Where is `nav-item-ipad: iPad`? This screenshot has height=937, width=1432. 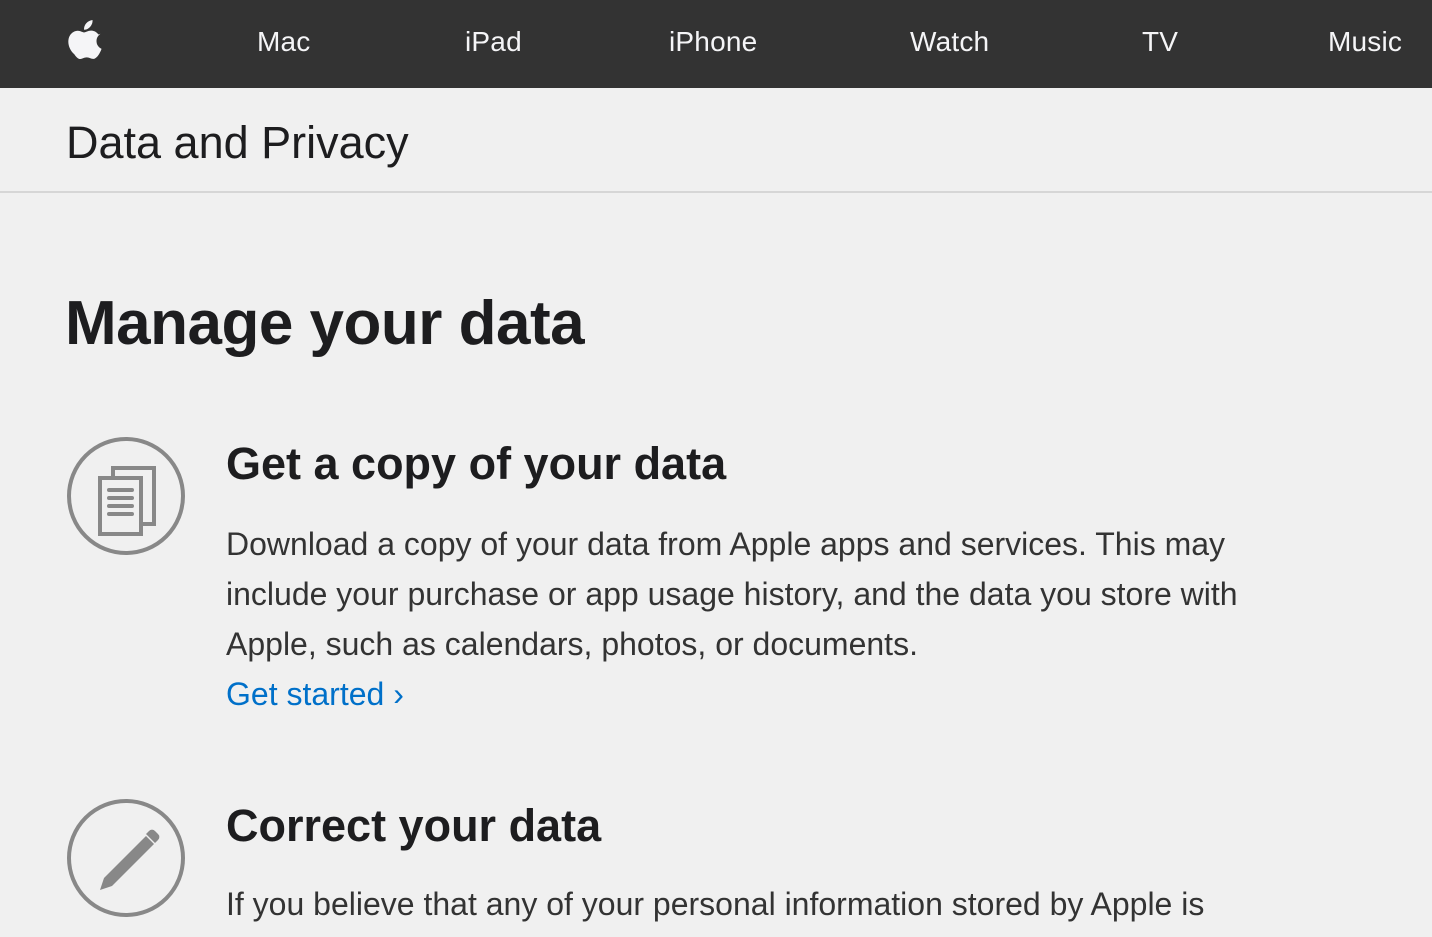
nav-item-ipad: iPad is located at coordinates (493, 42).